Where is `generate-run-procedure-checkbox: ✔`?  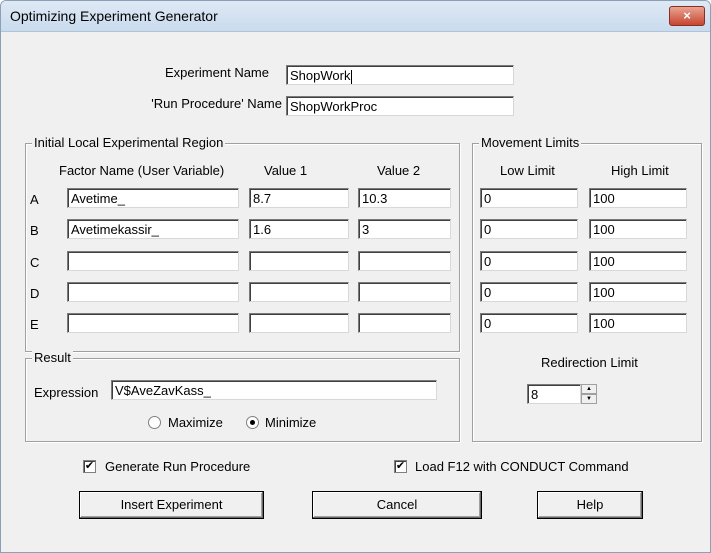 generate-run-procedure-checkbox: ✔ is located at coordinates (89, 466).